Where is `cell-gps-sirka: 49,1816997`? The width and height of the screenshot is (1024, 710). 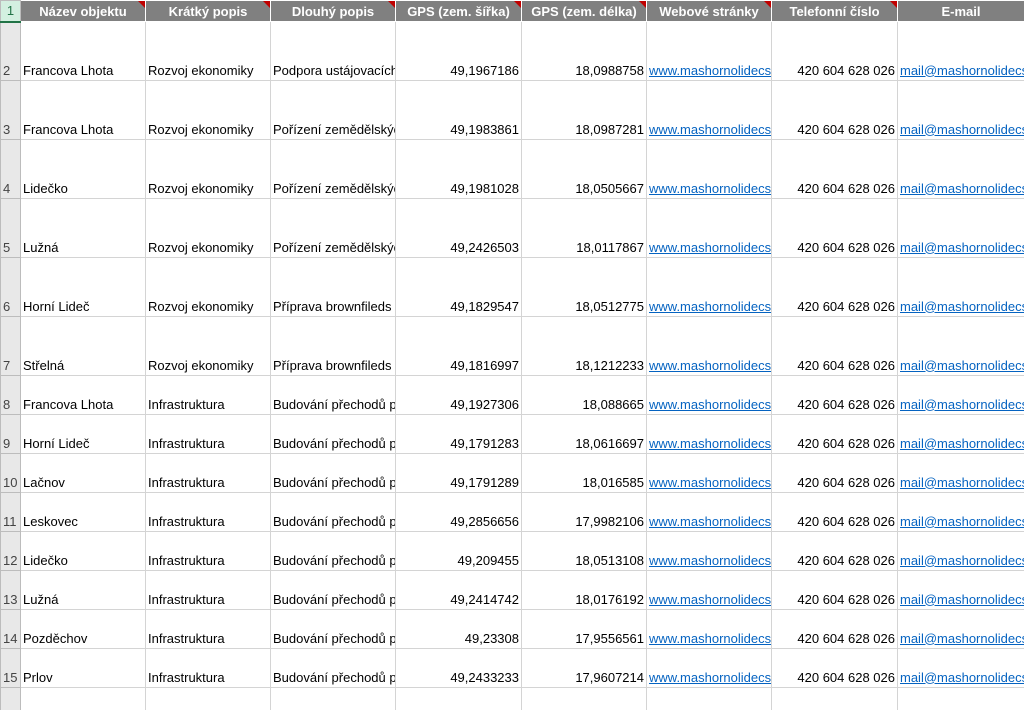 cell-gps-sirka: 49,1816997 is located at coordinates (458, 346).